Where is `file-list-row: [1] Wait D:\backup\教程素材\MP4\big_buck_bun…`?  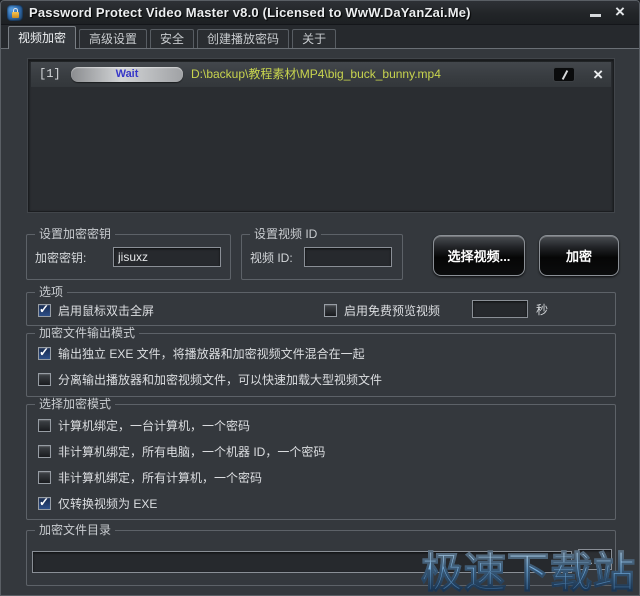 file-list-row: [1] Wait D:\backup\教程素材\MP4\big_buck_bun… is located at coordinates (321, 74).